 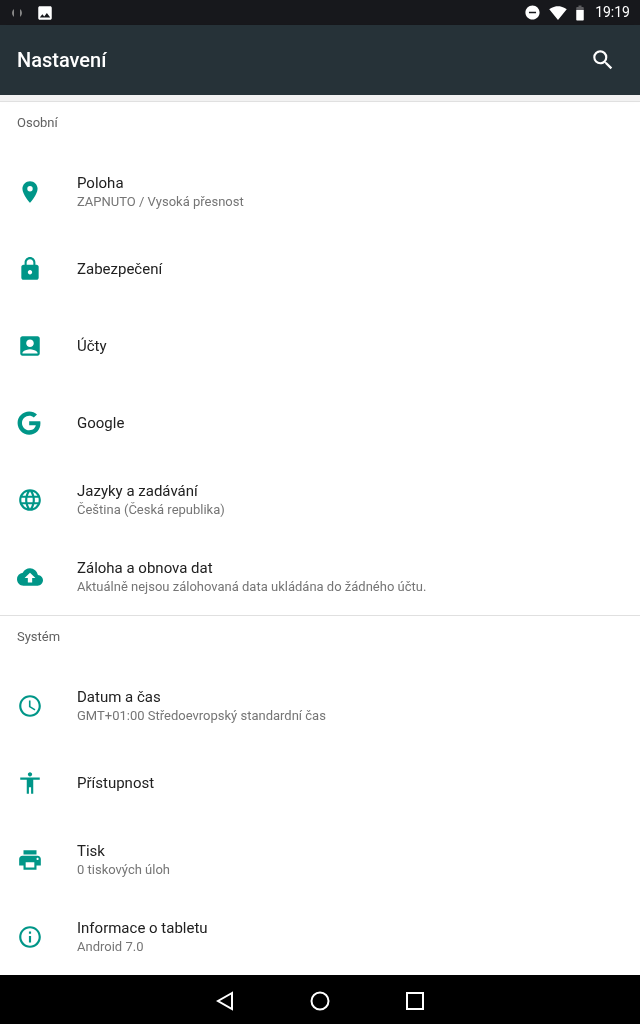 I want to click on section-header: Osobní, so click(x=37, y=122).